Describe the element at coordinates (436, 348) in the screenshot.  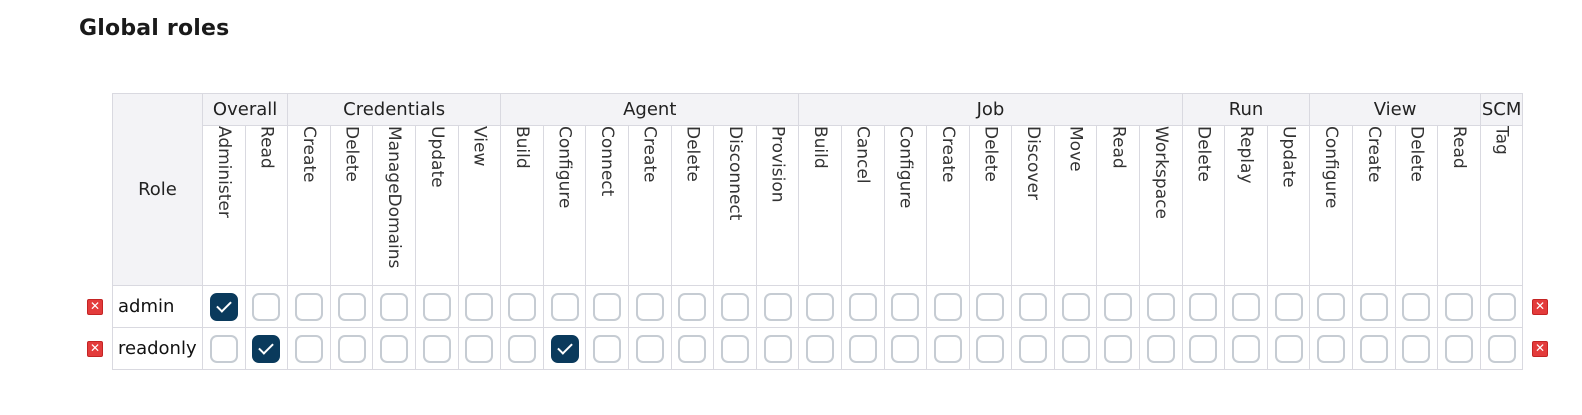
I see `checkbox-readonly-credentials-update` at that location.